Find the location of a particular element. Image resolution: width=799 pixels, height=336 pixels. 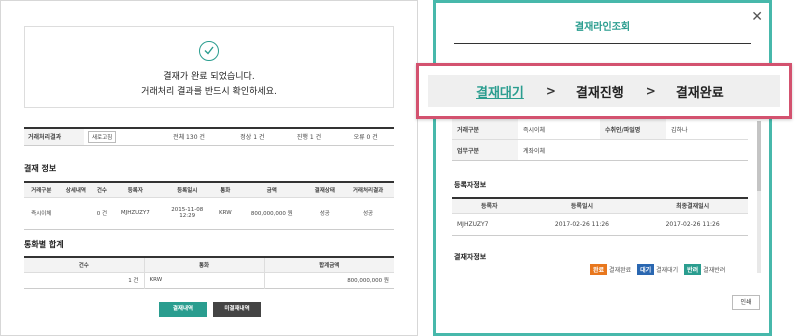

legend-badge-complete: 완료 is located at coordinates (599, 269).